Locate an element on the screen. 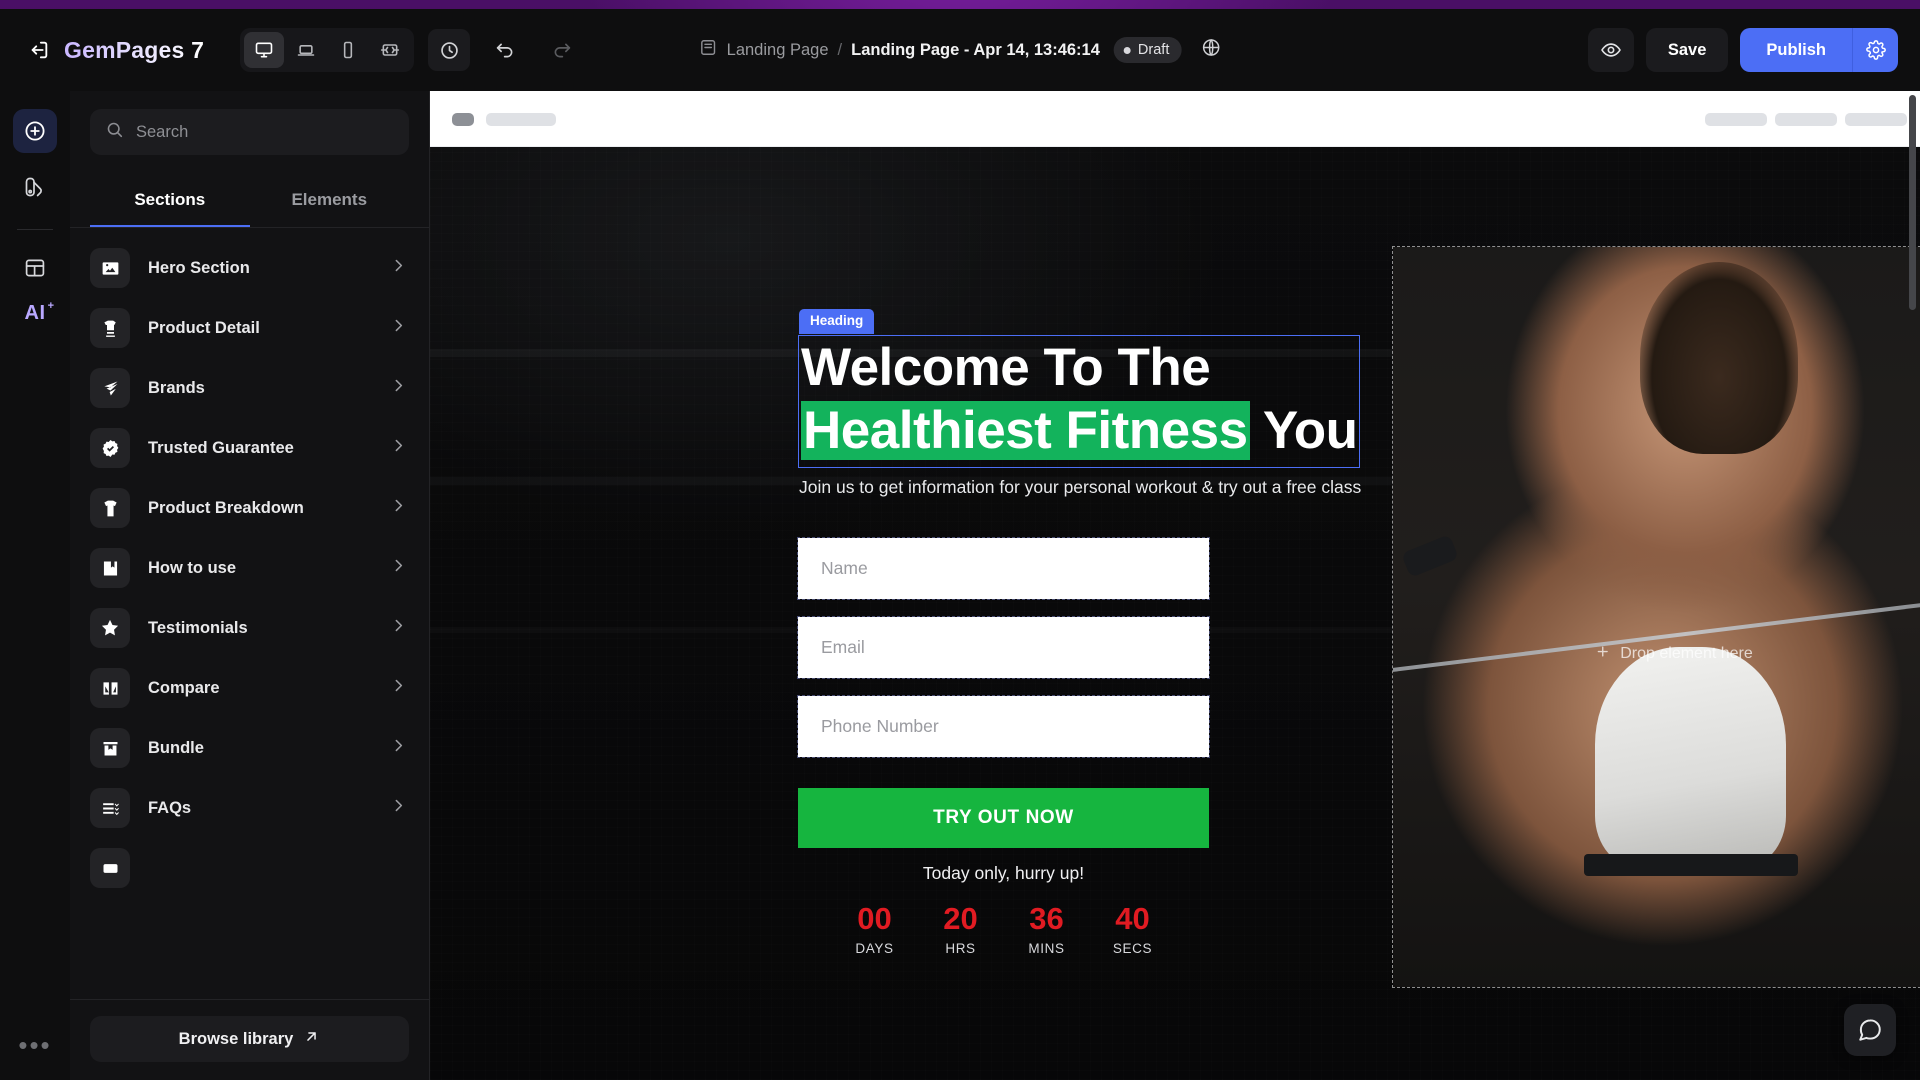  sidebar-item-label: Testimonials is located at coordinates (198, 627).